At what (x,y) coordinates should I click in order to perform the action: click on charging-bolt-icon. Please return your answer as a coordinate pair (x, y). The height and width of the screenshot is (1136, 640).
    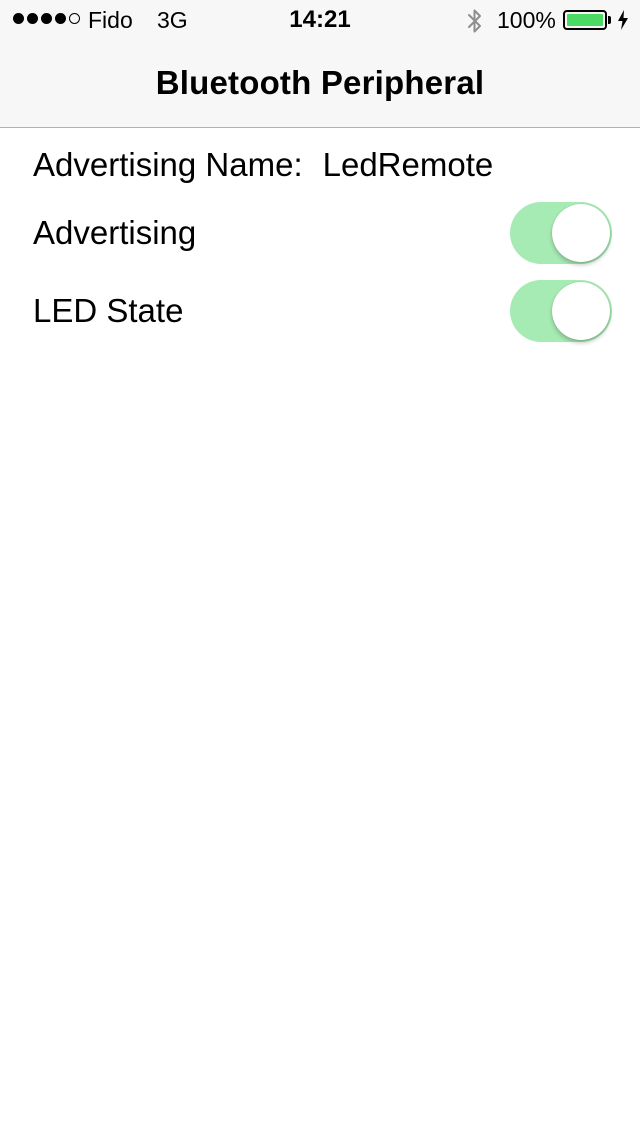
    Looking at the image, I should click on (623, 20).